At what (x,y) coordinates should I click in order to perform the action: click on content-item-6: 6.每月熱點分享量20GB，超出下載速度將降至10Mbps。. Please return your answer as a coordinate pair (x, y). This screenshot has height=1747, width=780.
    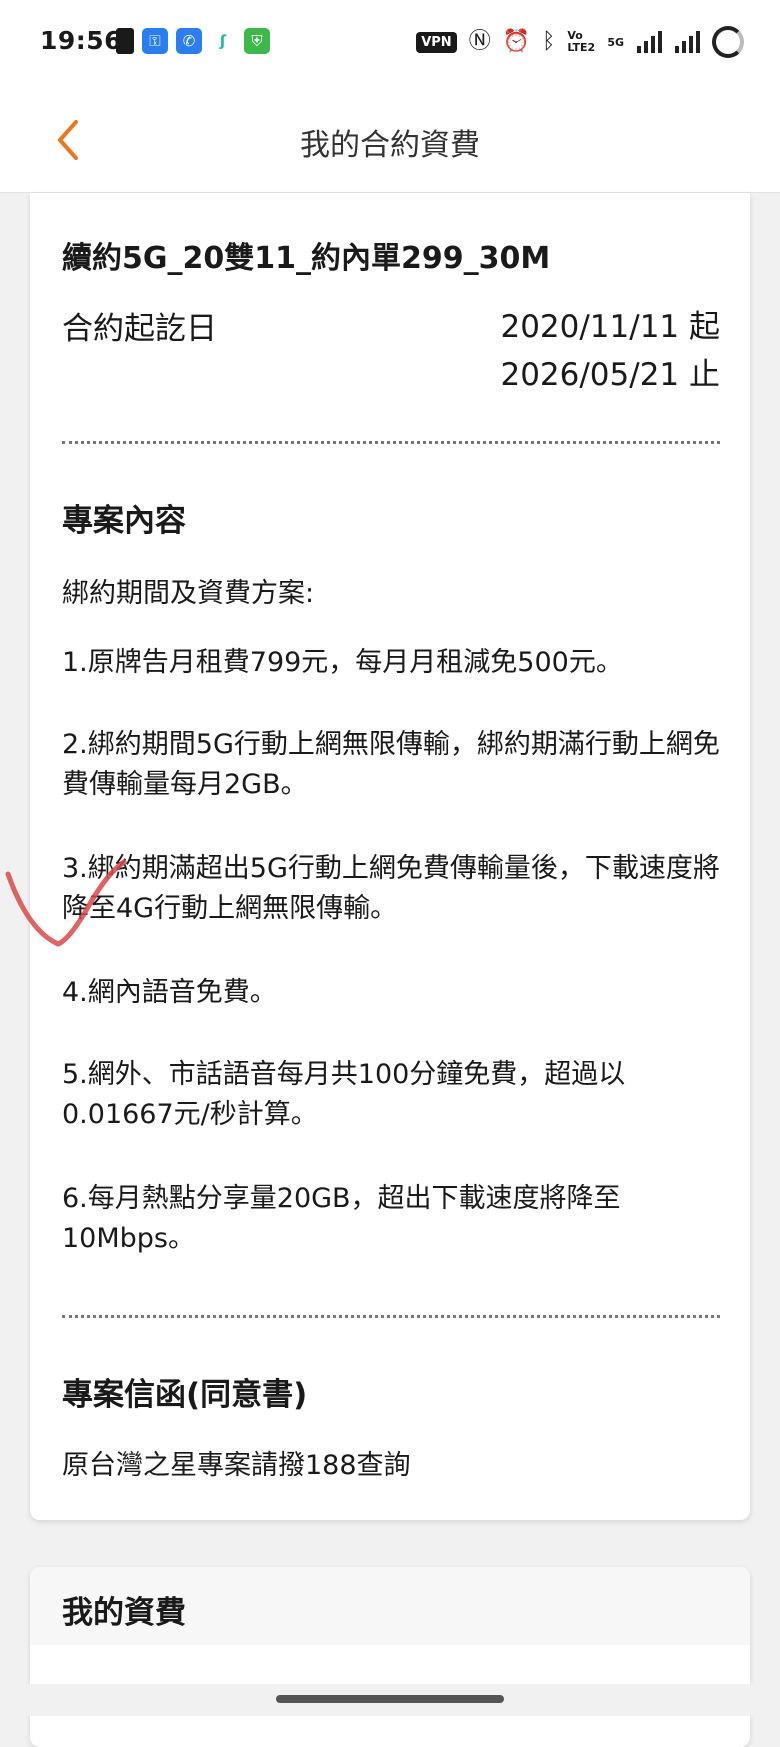
    Looking at the image, I should click on (341, 1218).